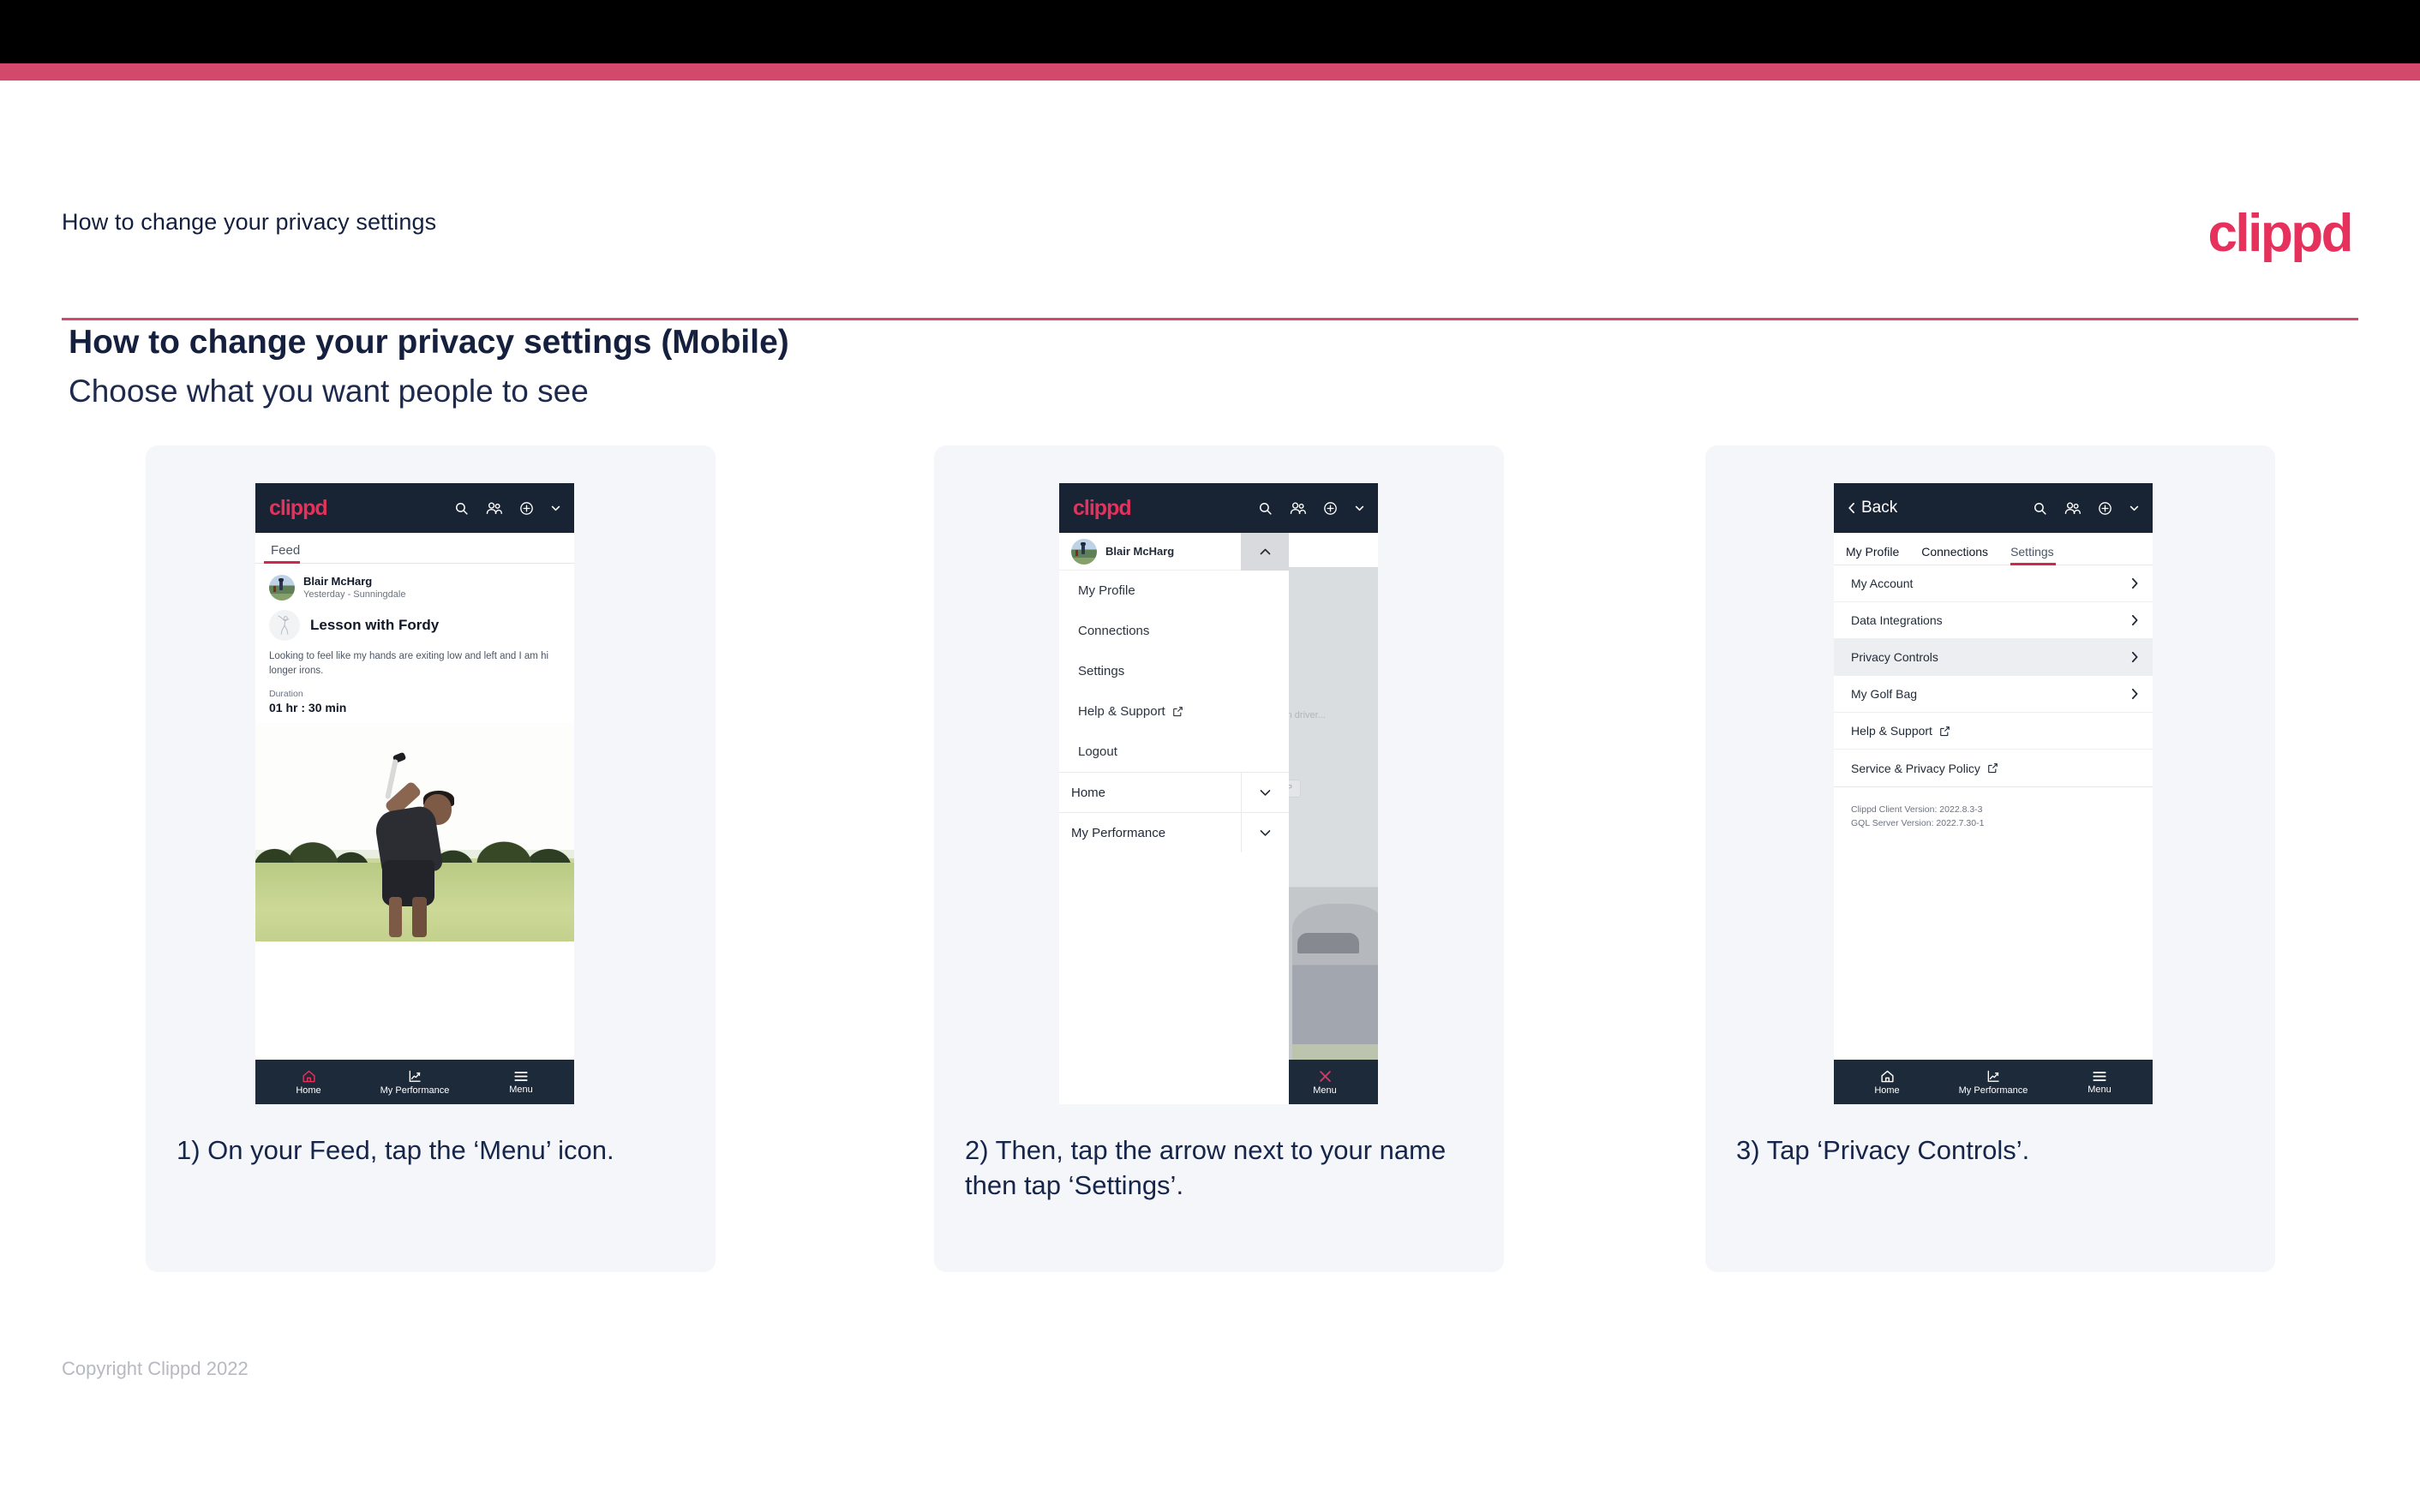  Describe the element at coordinates (1994, 620) in the screenshot. I see `settings-item-data-integrations: Data Integrations` at that location.